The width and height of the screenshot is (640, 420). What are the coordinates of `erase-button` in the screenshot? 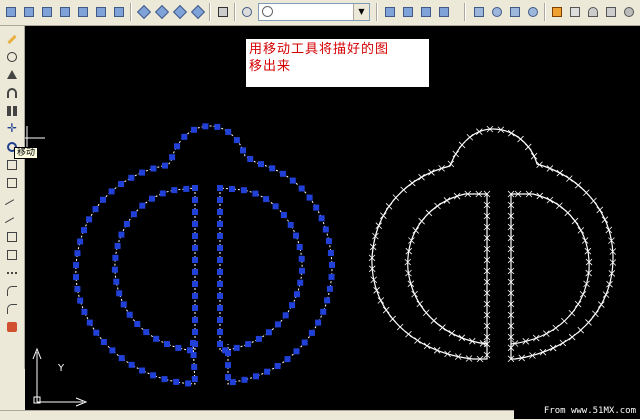 It's located at (12, 39).